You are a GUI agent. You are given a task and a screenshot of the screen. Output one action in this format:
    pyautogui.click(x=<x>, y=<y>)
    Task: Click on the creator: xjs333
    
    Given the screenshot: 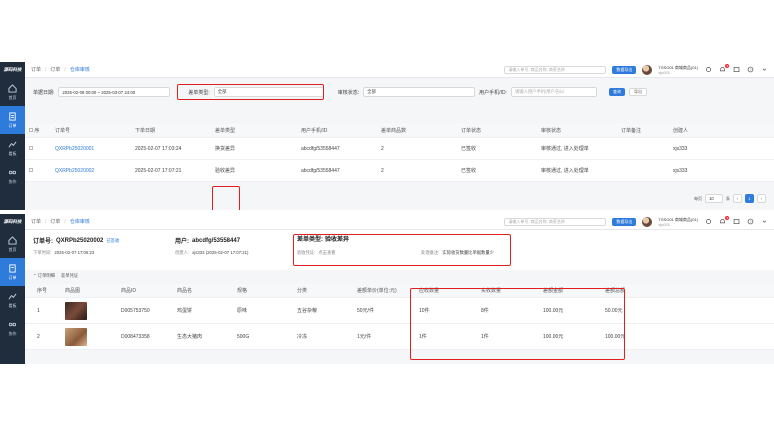 What is the action you would take?
    pyautogui.click(x=680, y=170)
    